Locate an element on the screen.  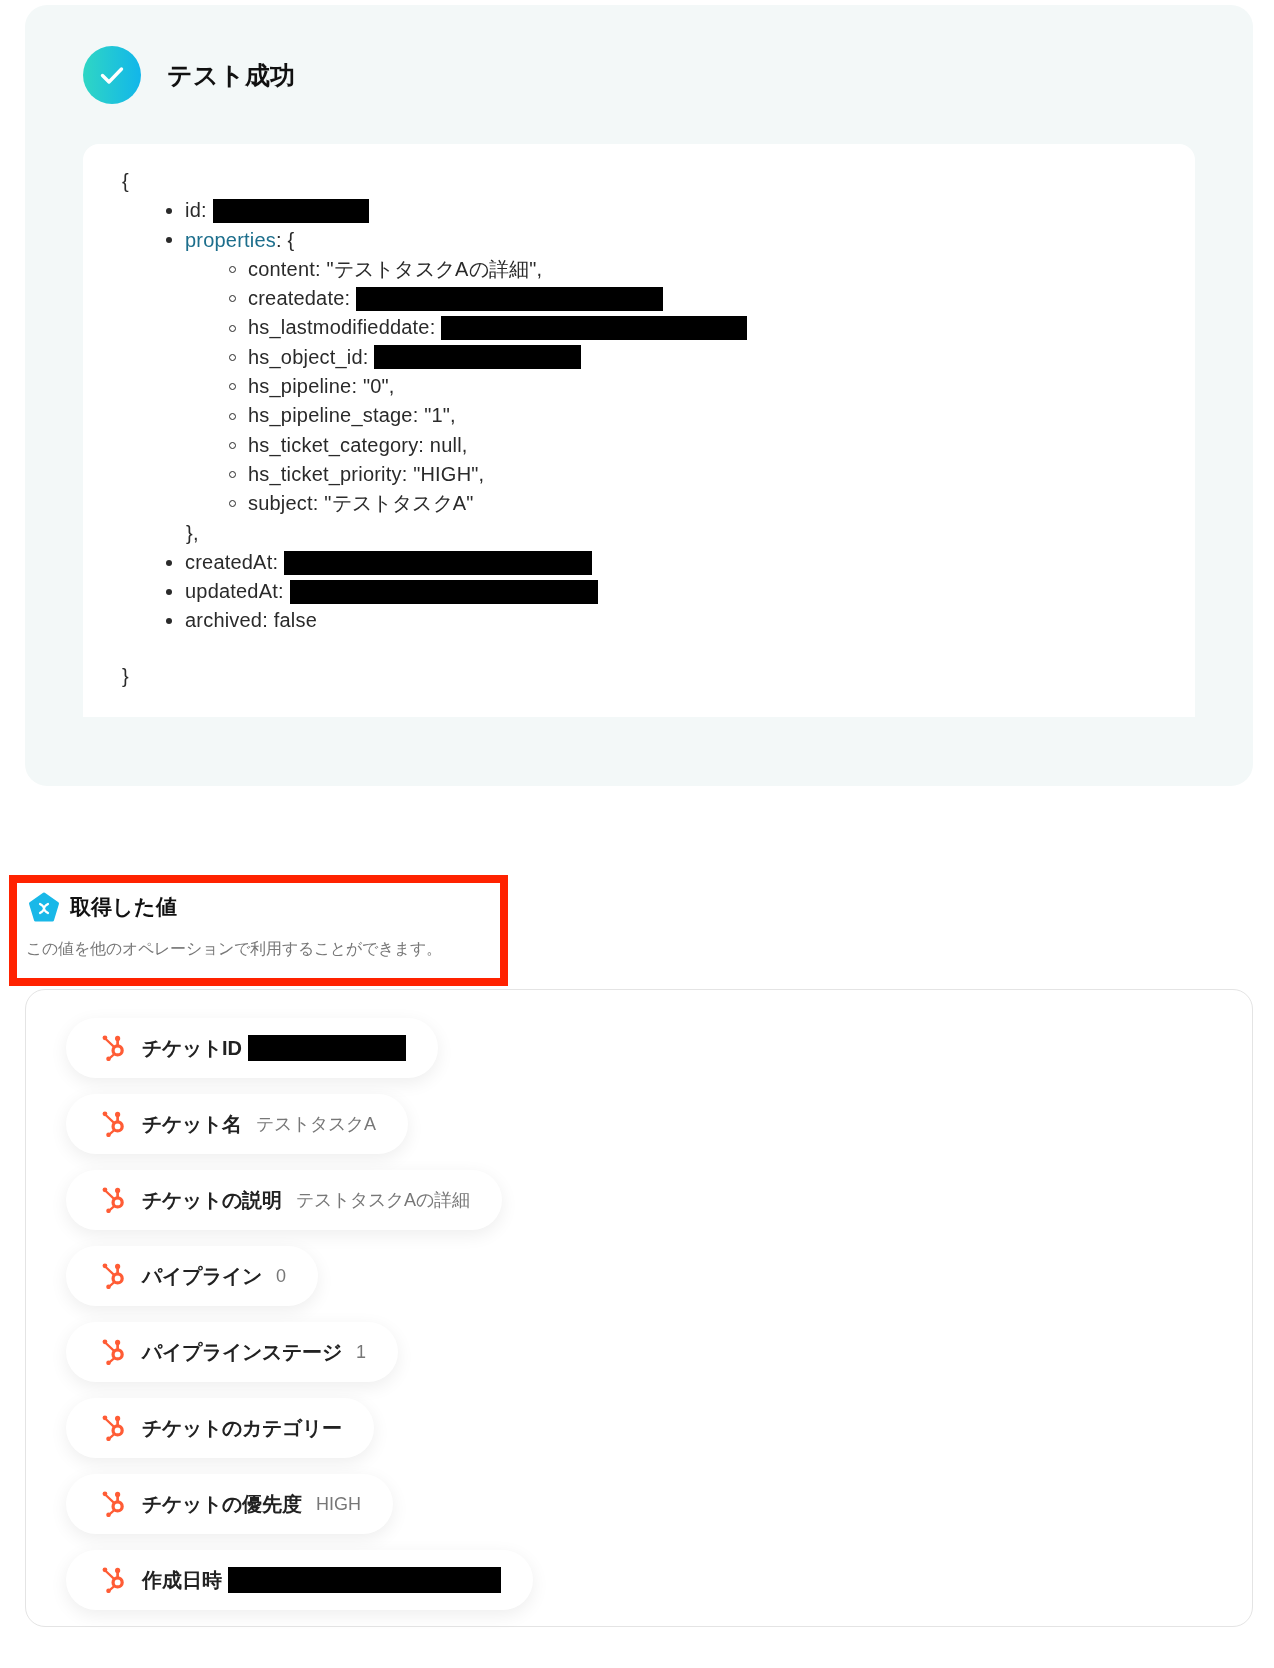
chip-label: パイプラインステージ is located at coordinates (242, 1352).